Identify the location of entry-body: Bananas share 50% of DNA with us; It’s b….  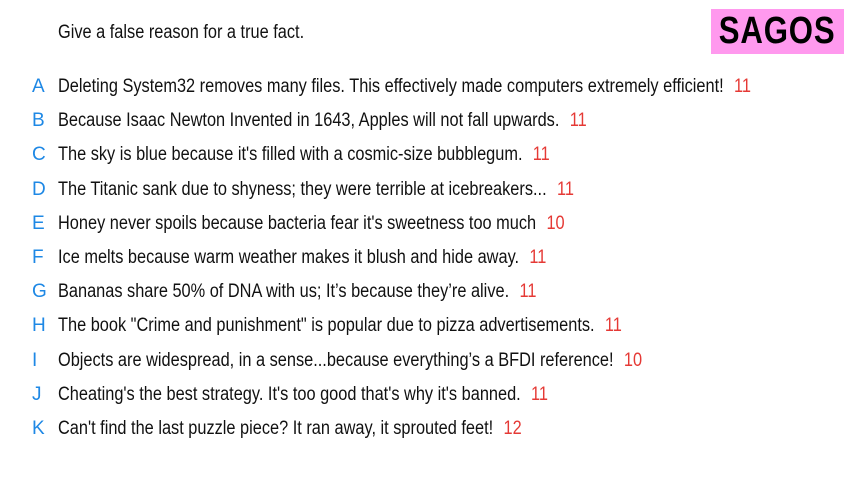
(297, 292).